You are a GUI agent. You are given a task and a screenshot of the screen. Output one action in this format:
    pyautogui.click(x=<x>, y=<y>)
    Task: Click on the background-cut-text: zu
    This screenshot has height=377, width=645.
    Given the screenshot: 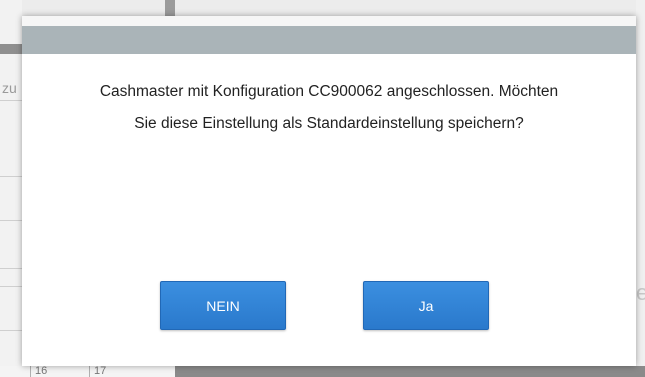 What is the action you would take?
    pyautogui.click(x=9, y=88)
    